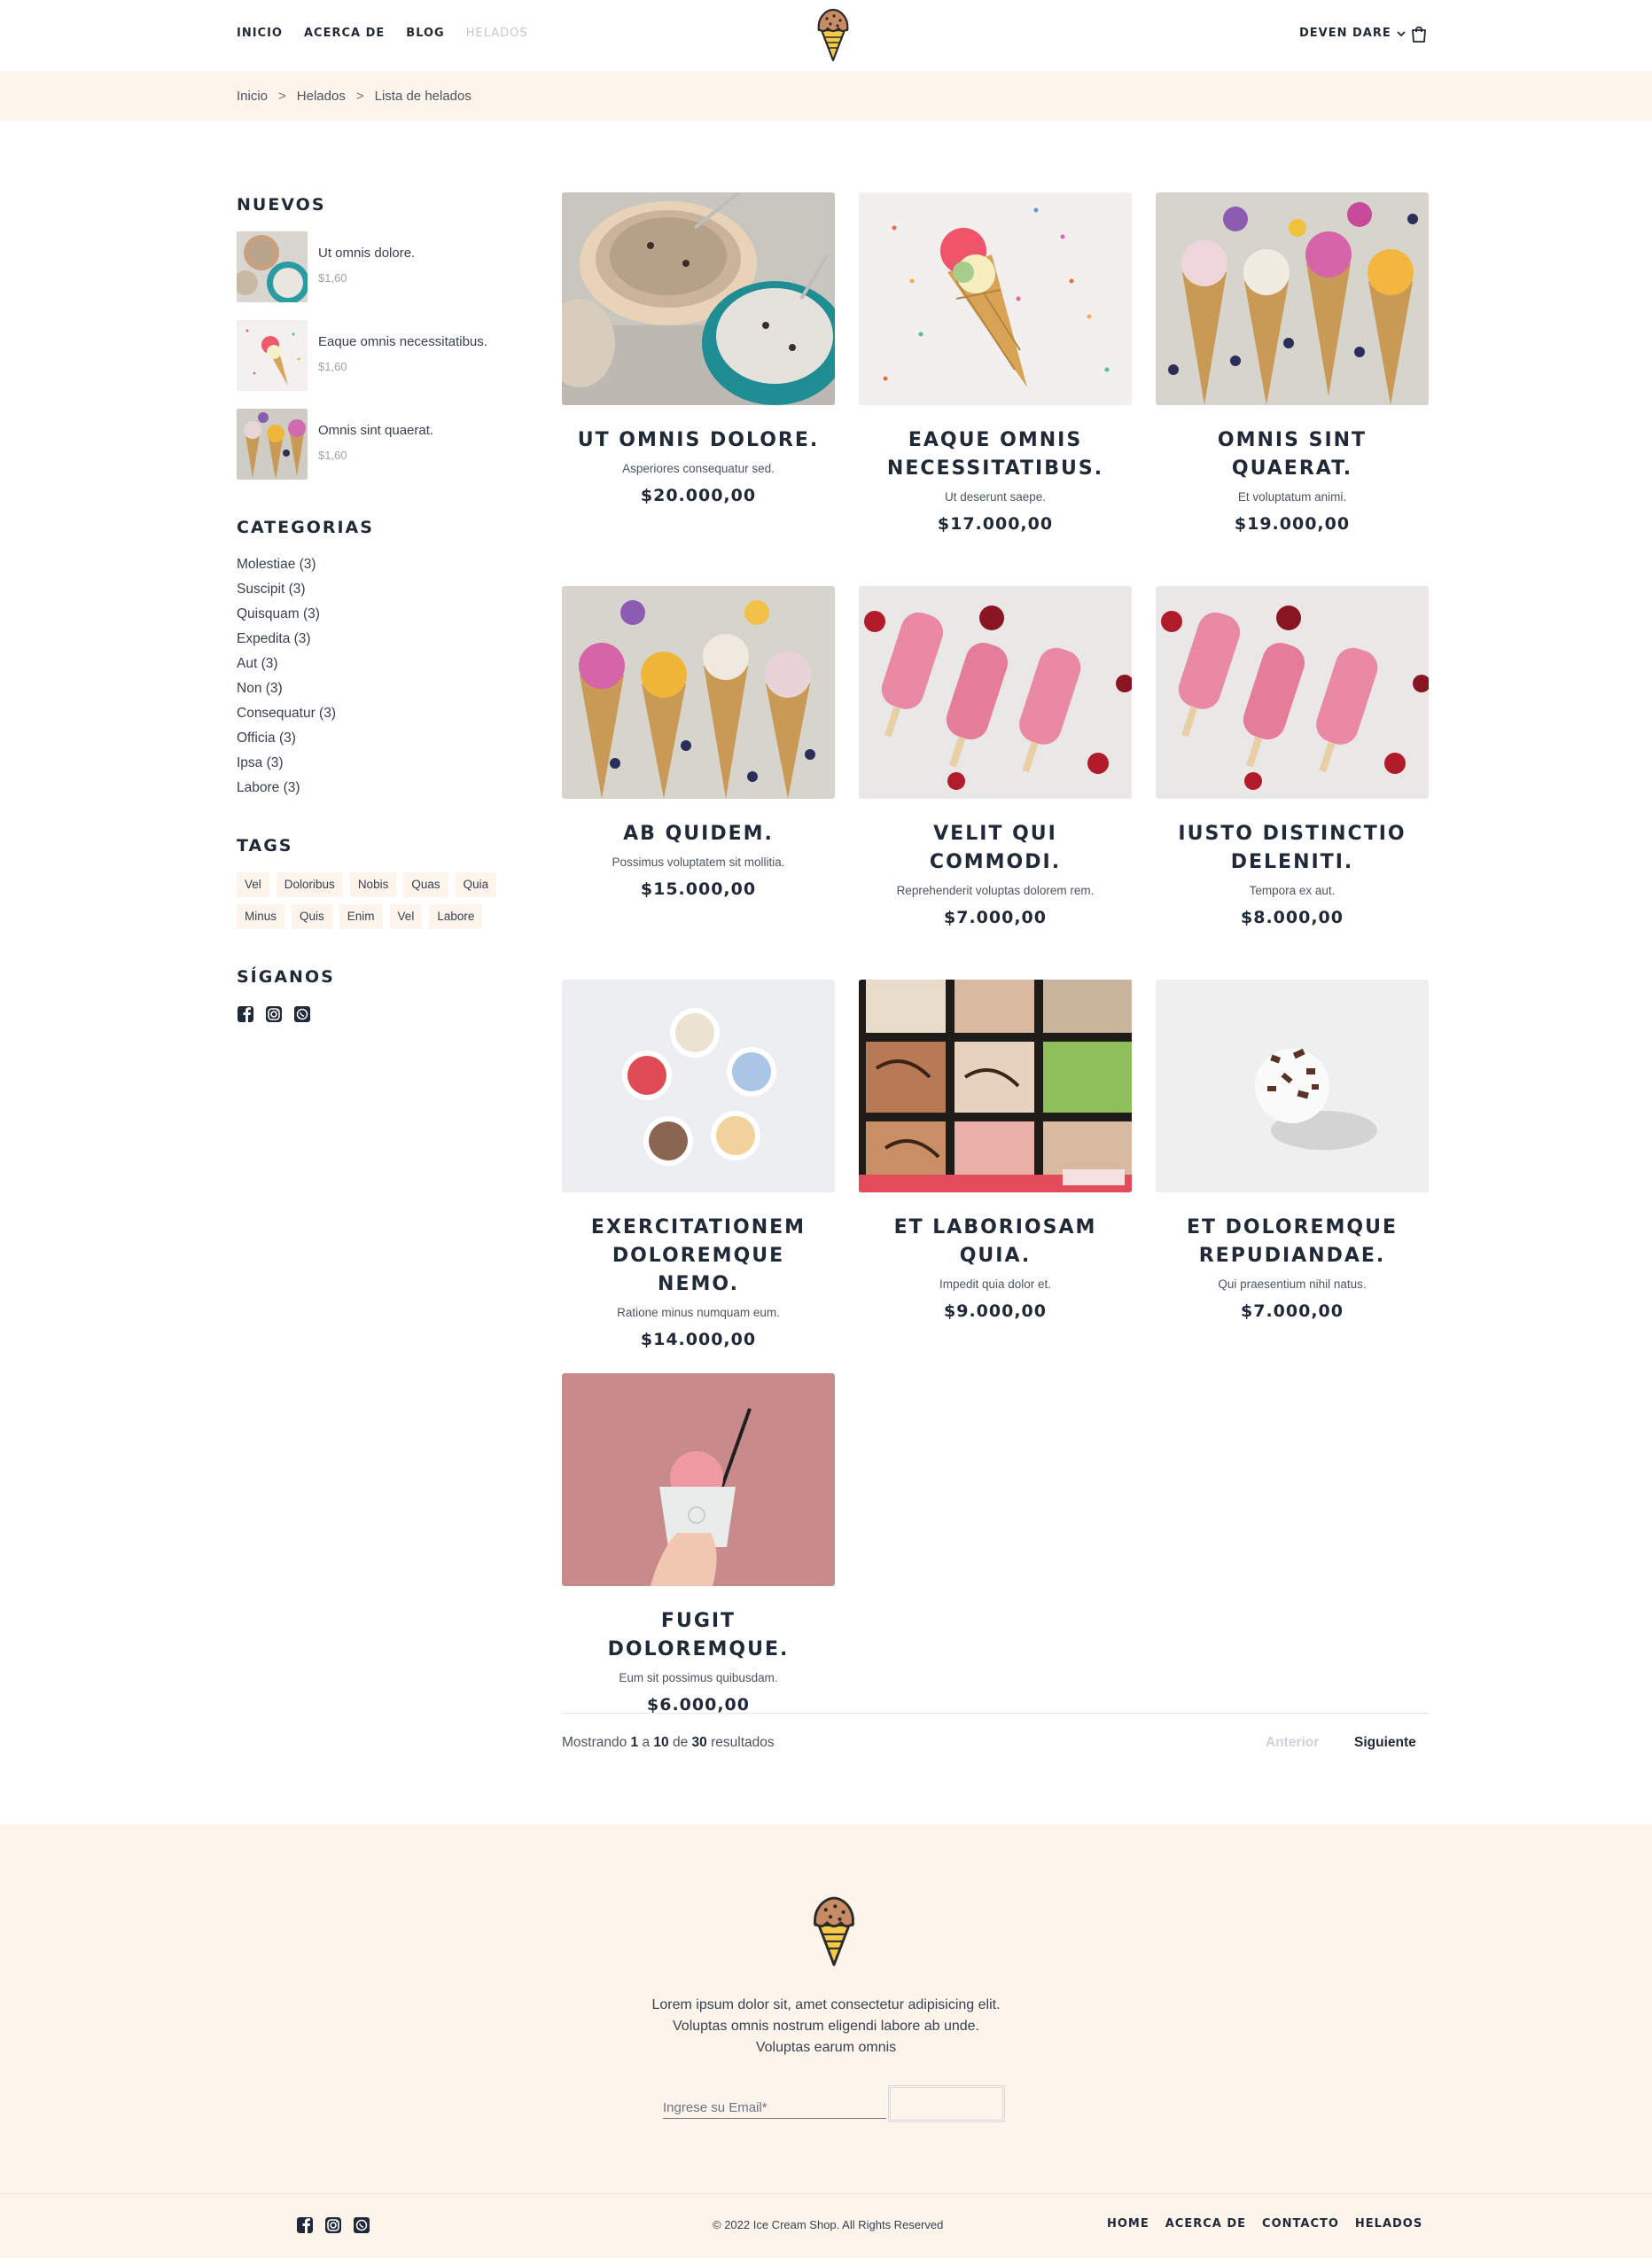 This screenshot has width=1652, height=2258. I want to click on category-link: Labore (3), so click(286, 790).